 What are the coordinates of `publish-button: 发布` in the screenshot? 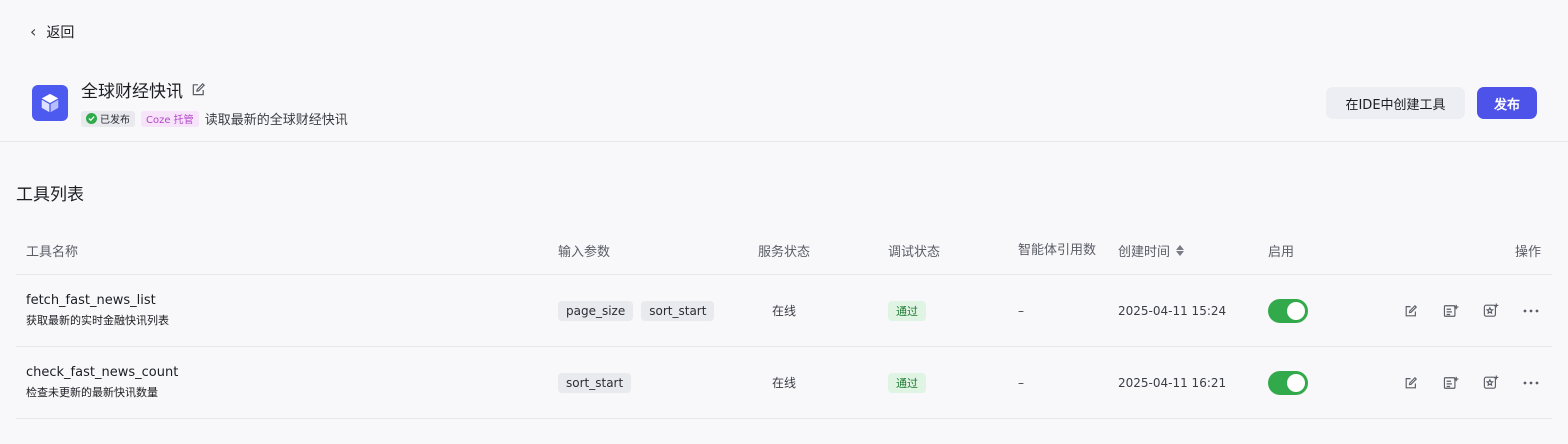 It's located at (1507, 103).